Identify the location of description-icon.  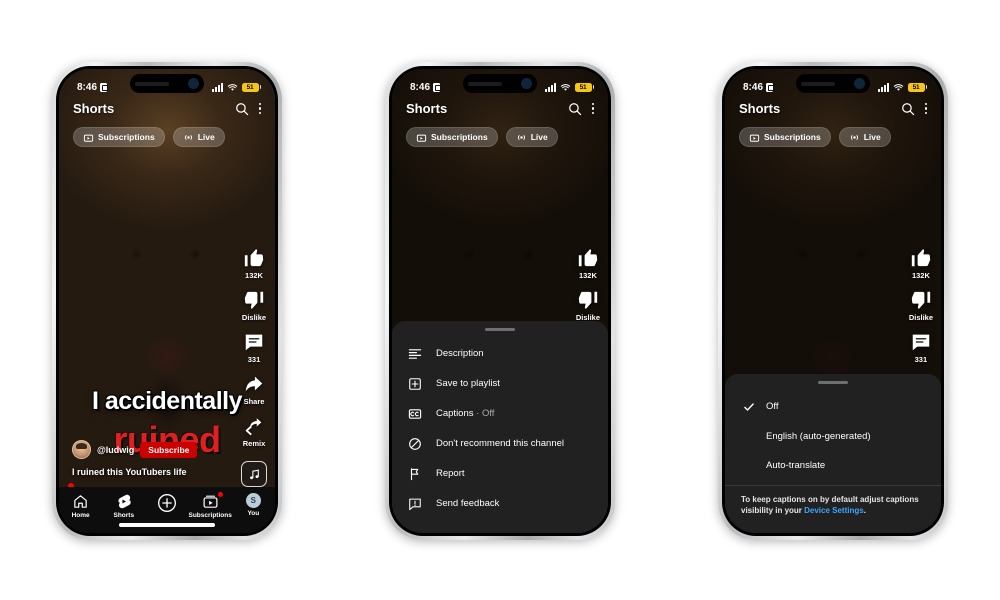
(415, 354).